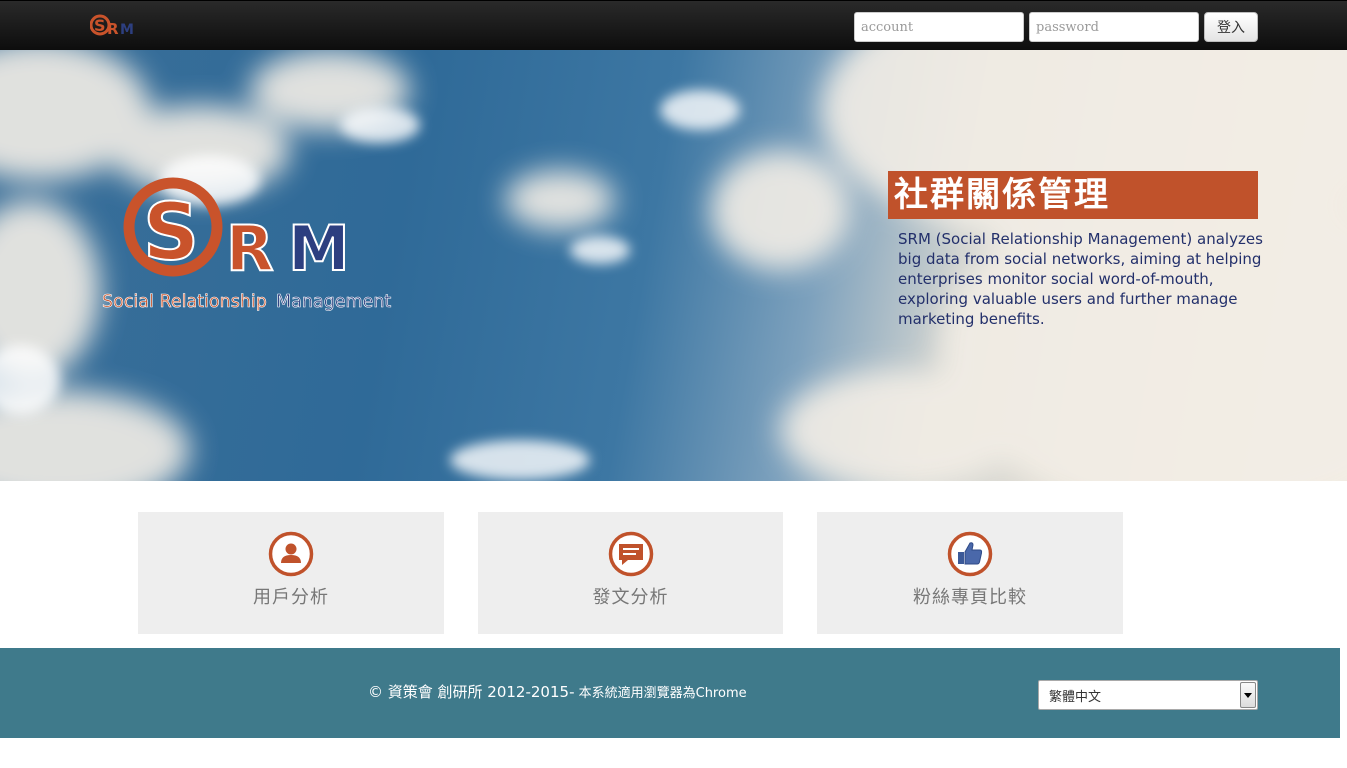  What do you see at coordinates (333, 302) in the screenshot?
I see `svg-text: Management` at bounding box center [333, 302].